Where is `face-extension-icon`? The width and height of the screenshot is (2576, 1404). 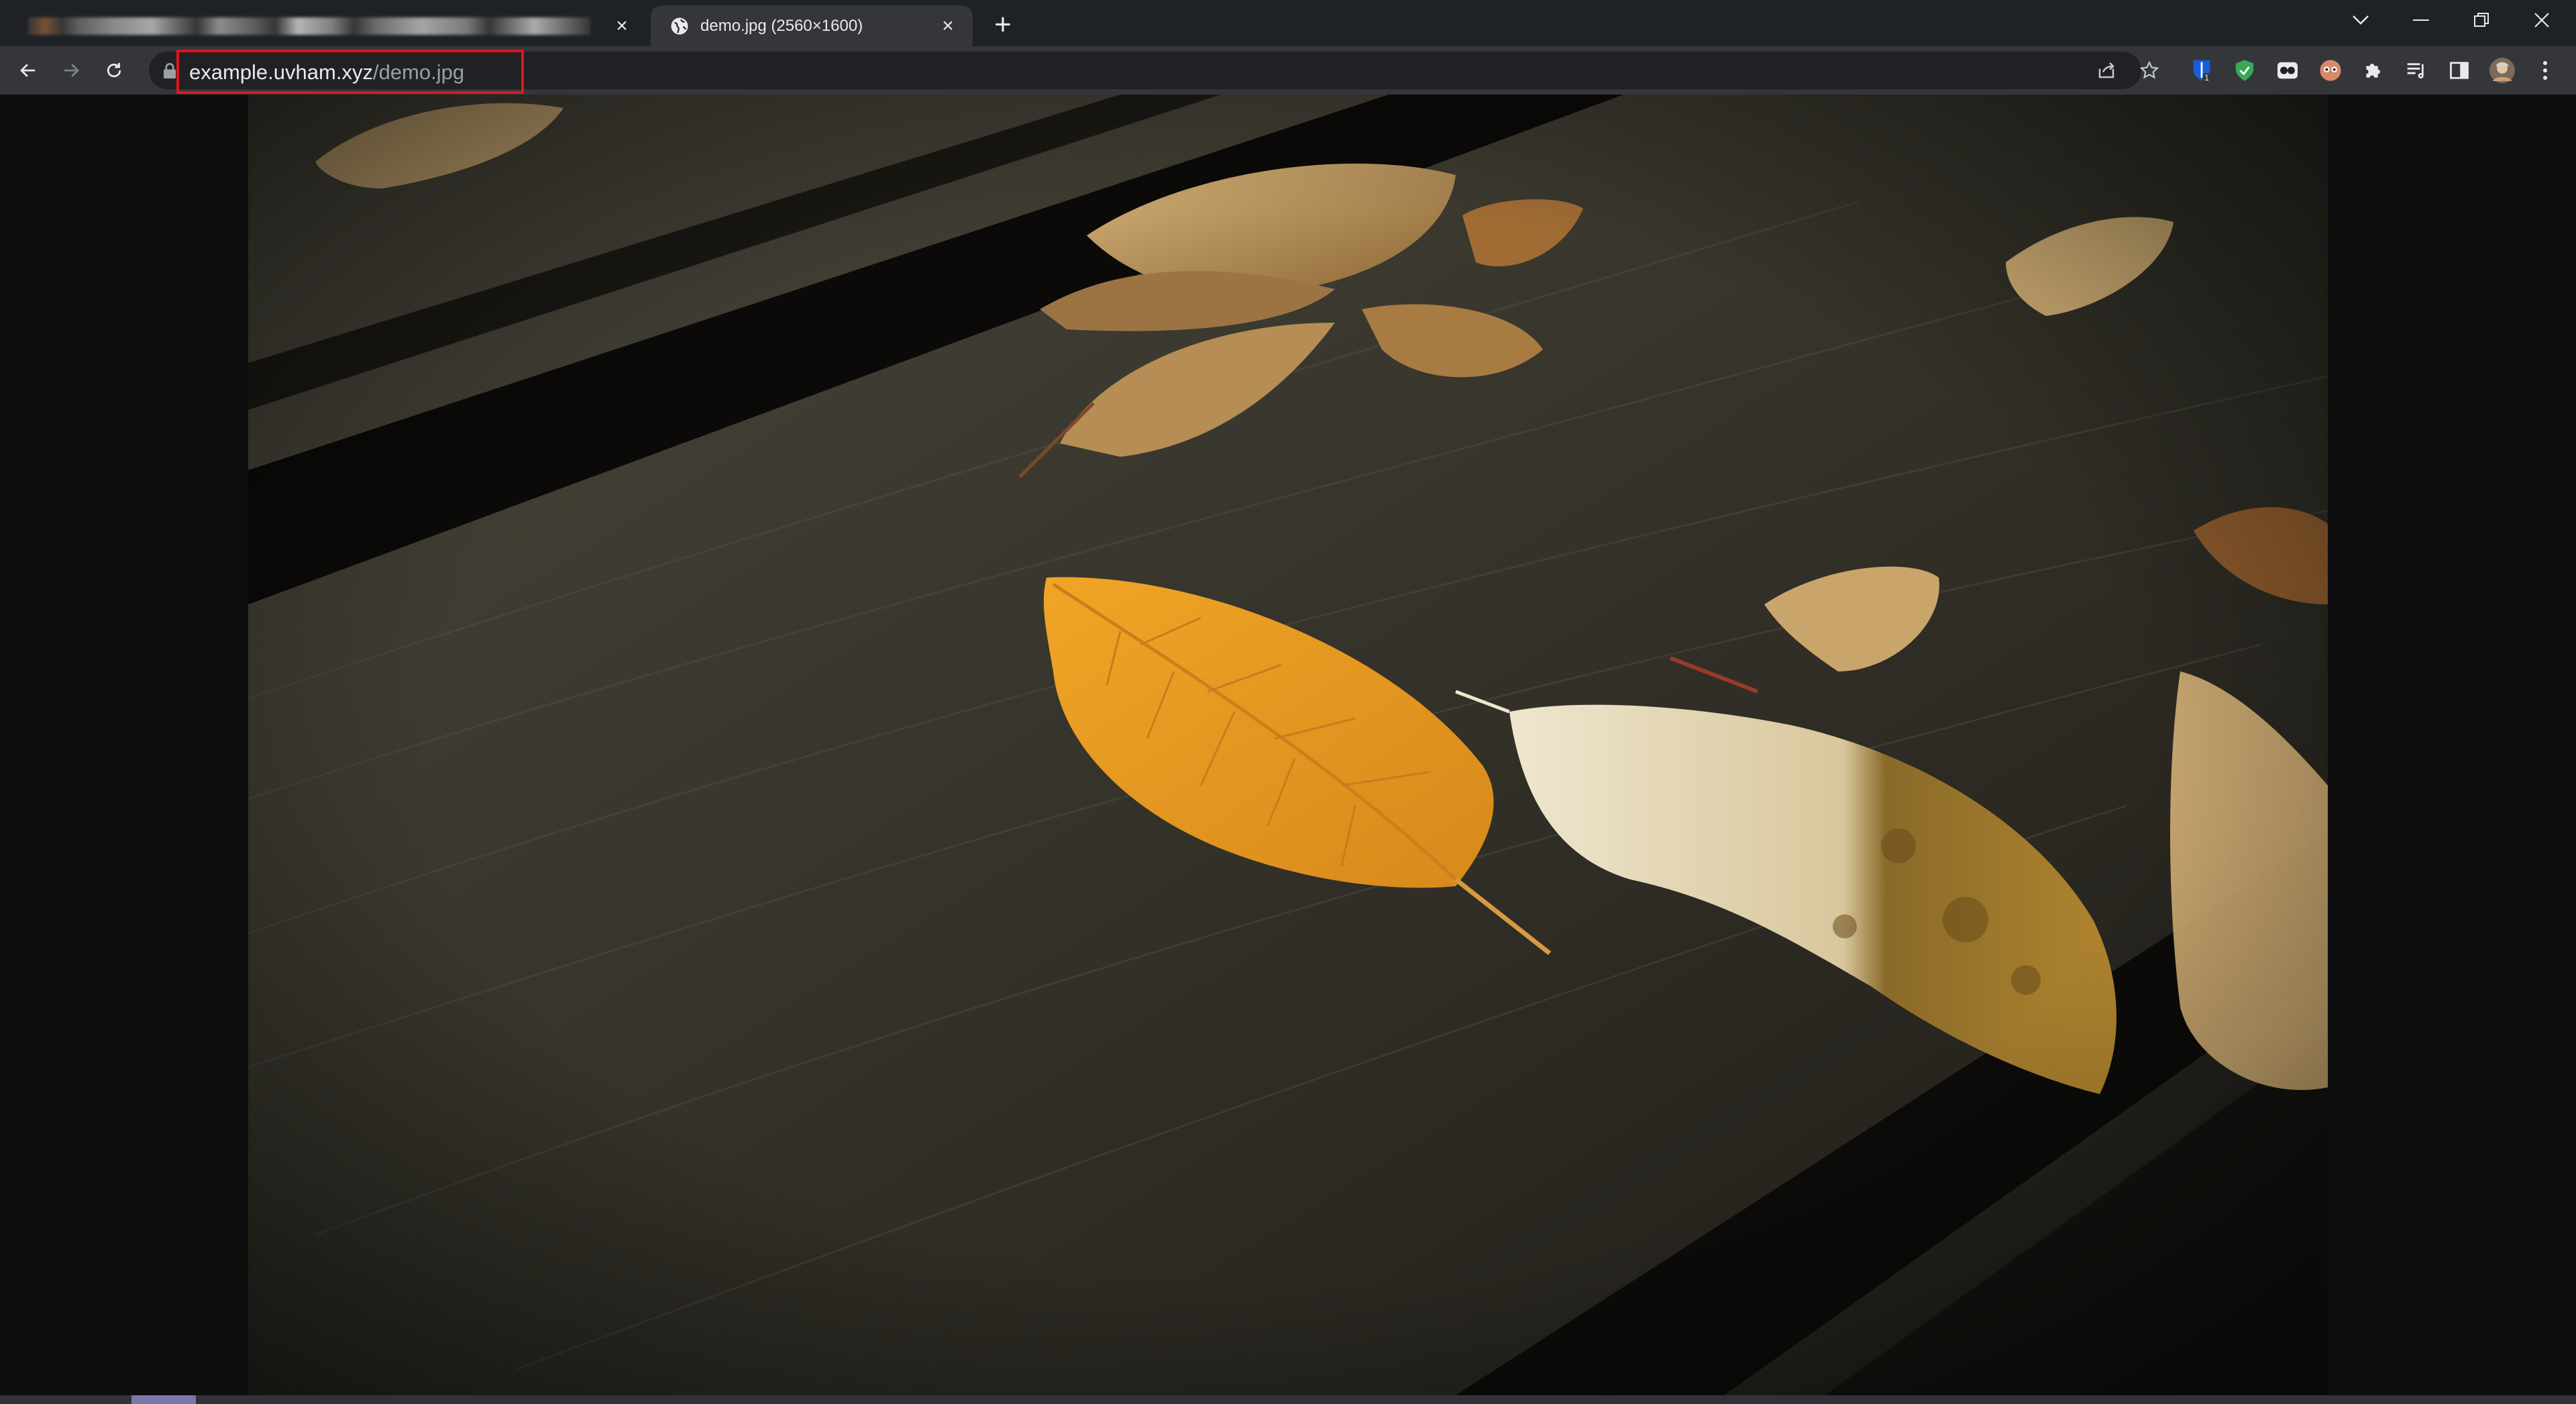 face-extension-icon is located at coordinates (2330, 70).